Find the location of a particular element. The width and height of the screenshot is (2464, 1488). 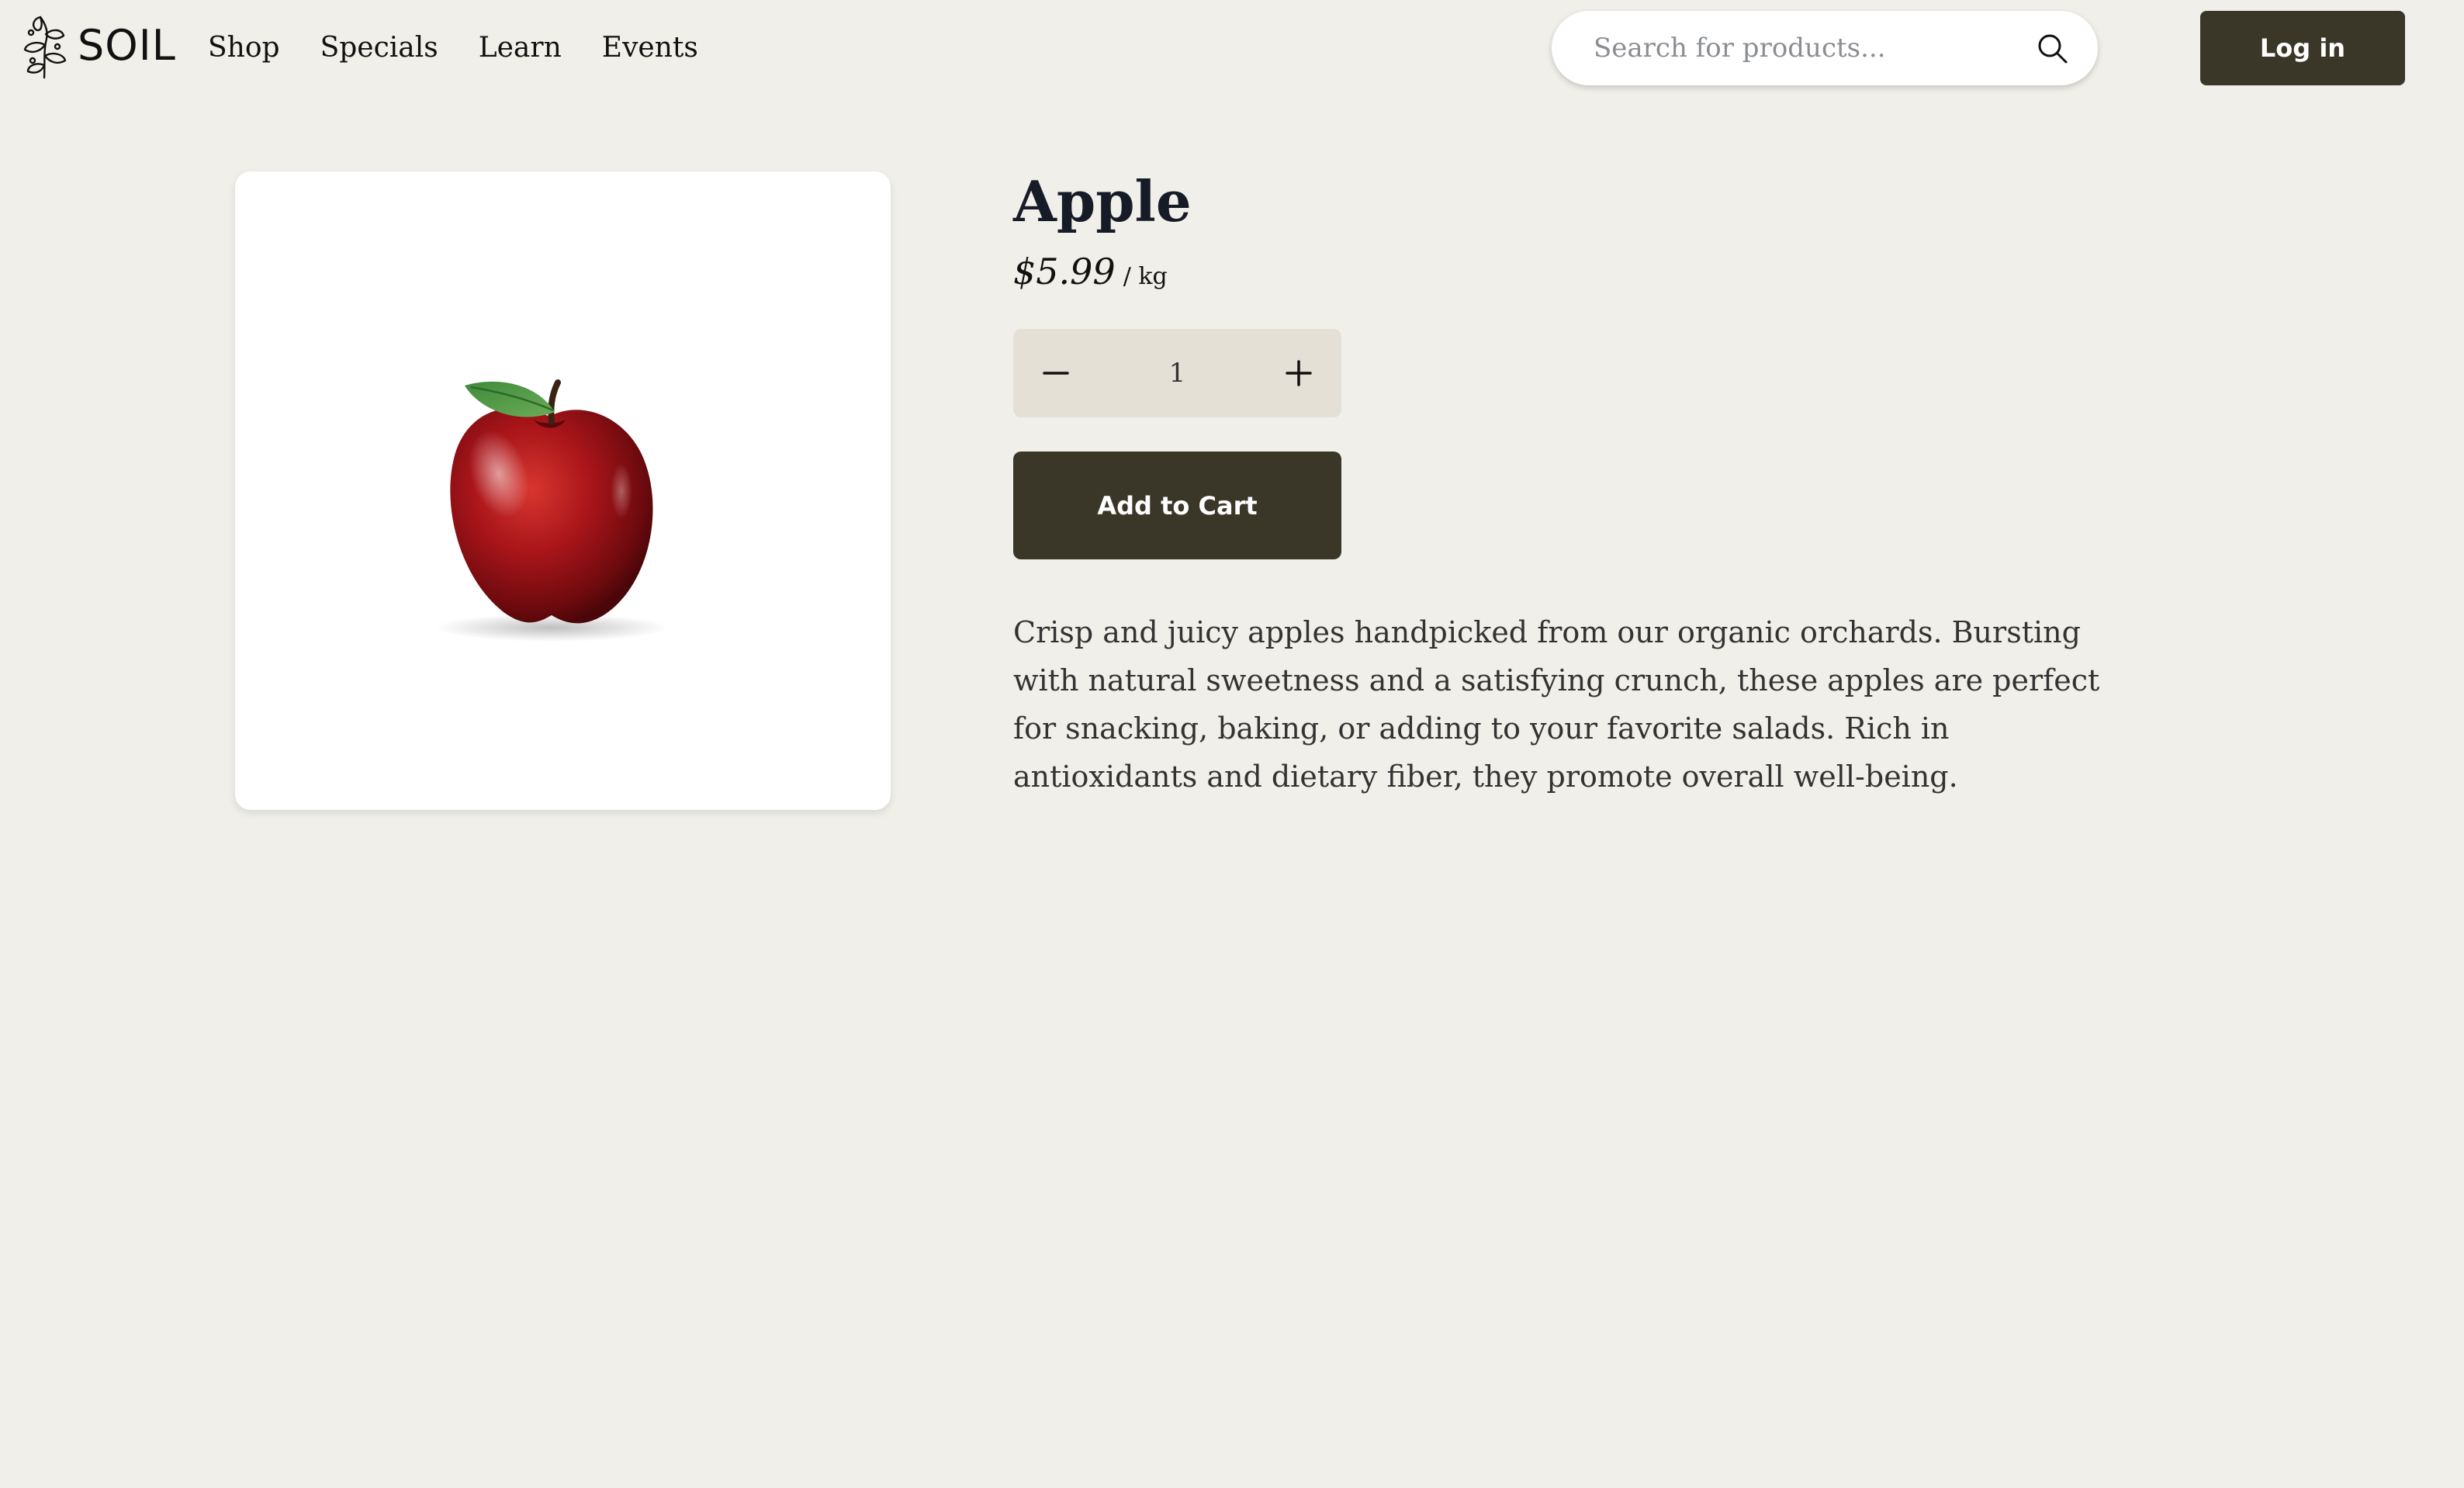

login-button: Log in is located at coordinates (2302, 48).